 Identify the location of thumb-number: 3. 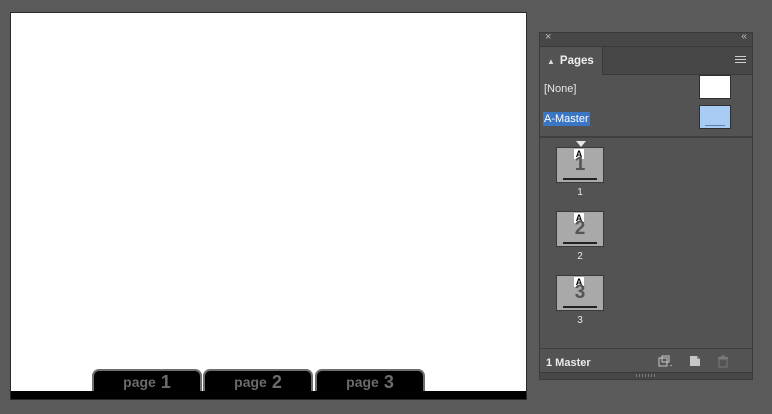
(580, 292).